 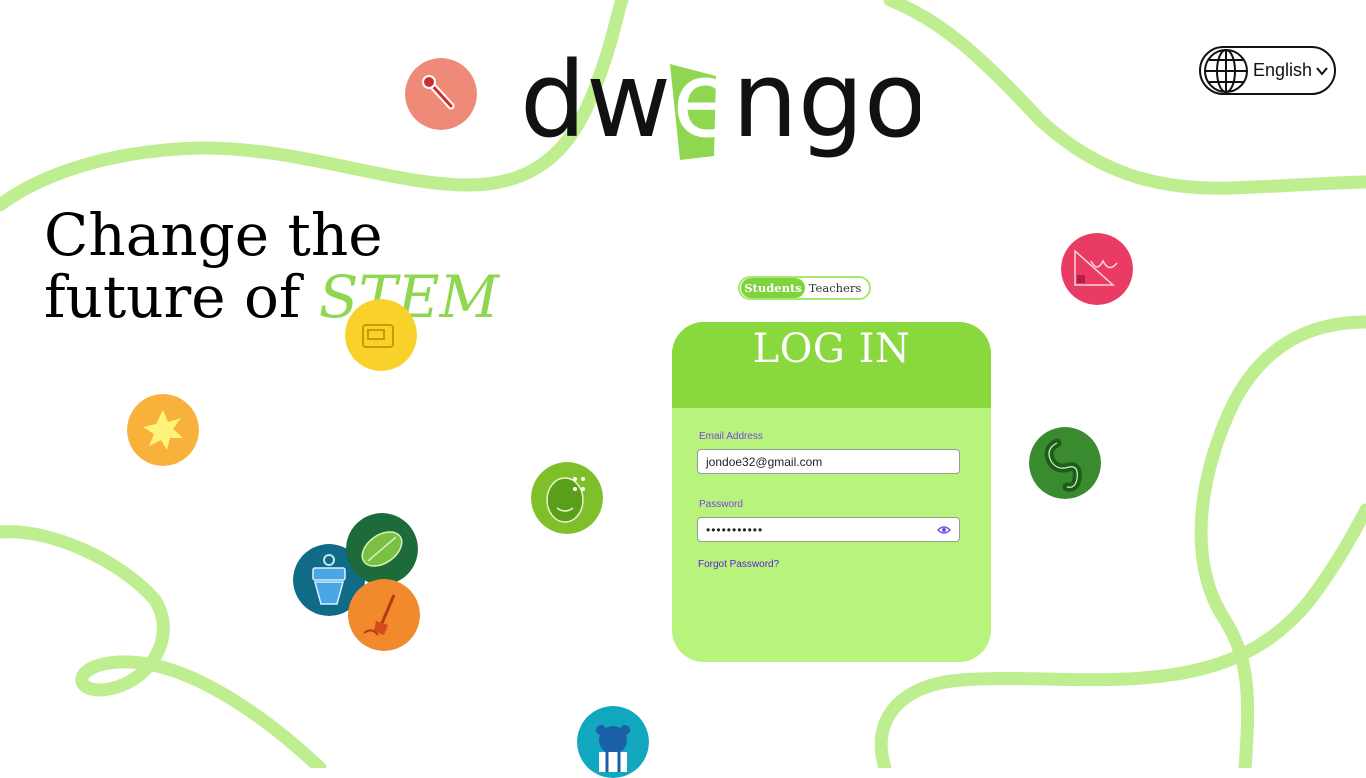 What do you see at coordinates (826, 104) in the screenshot?
I see `logo-text-right: ngo` at bounding box center [826, 104].